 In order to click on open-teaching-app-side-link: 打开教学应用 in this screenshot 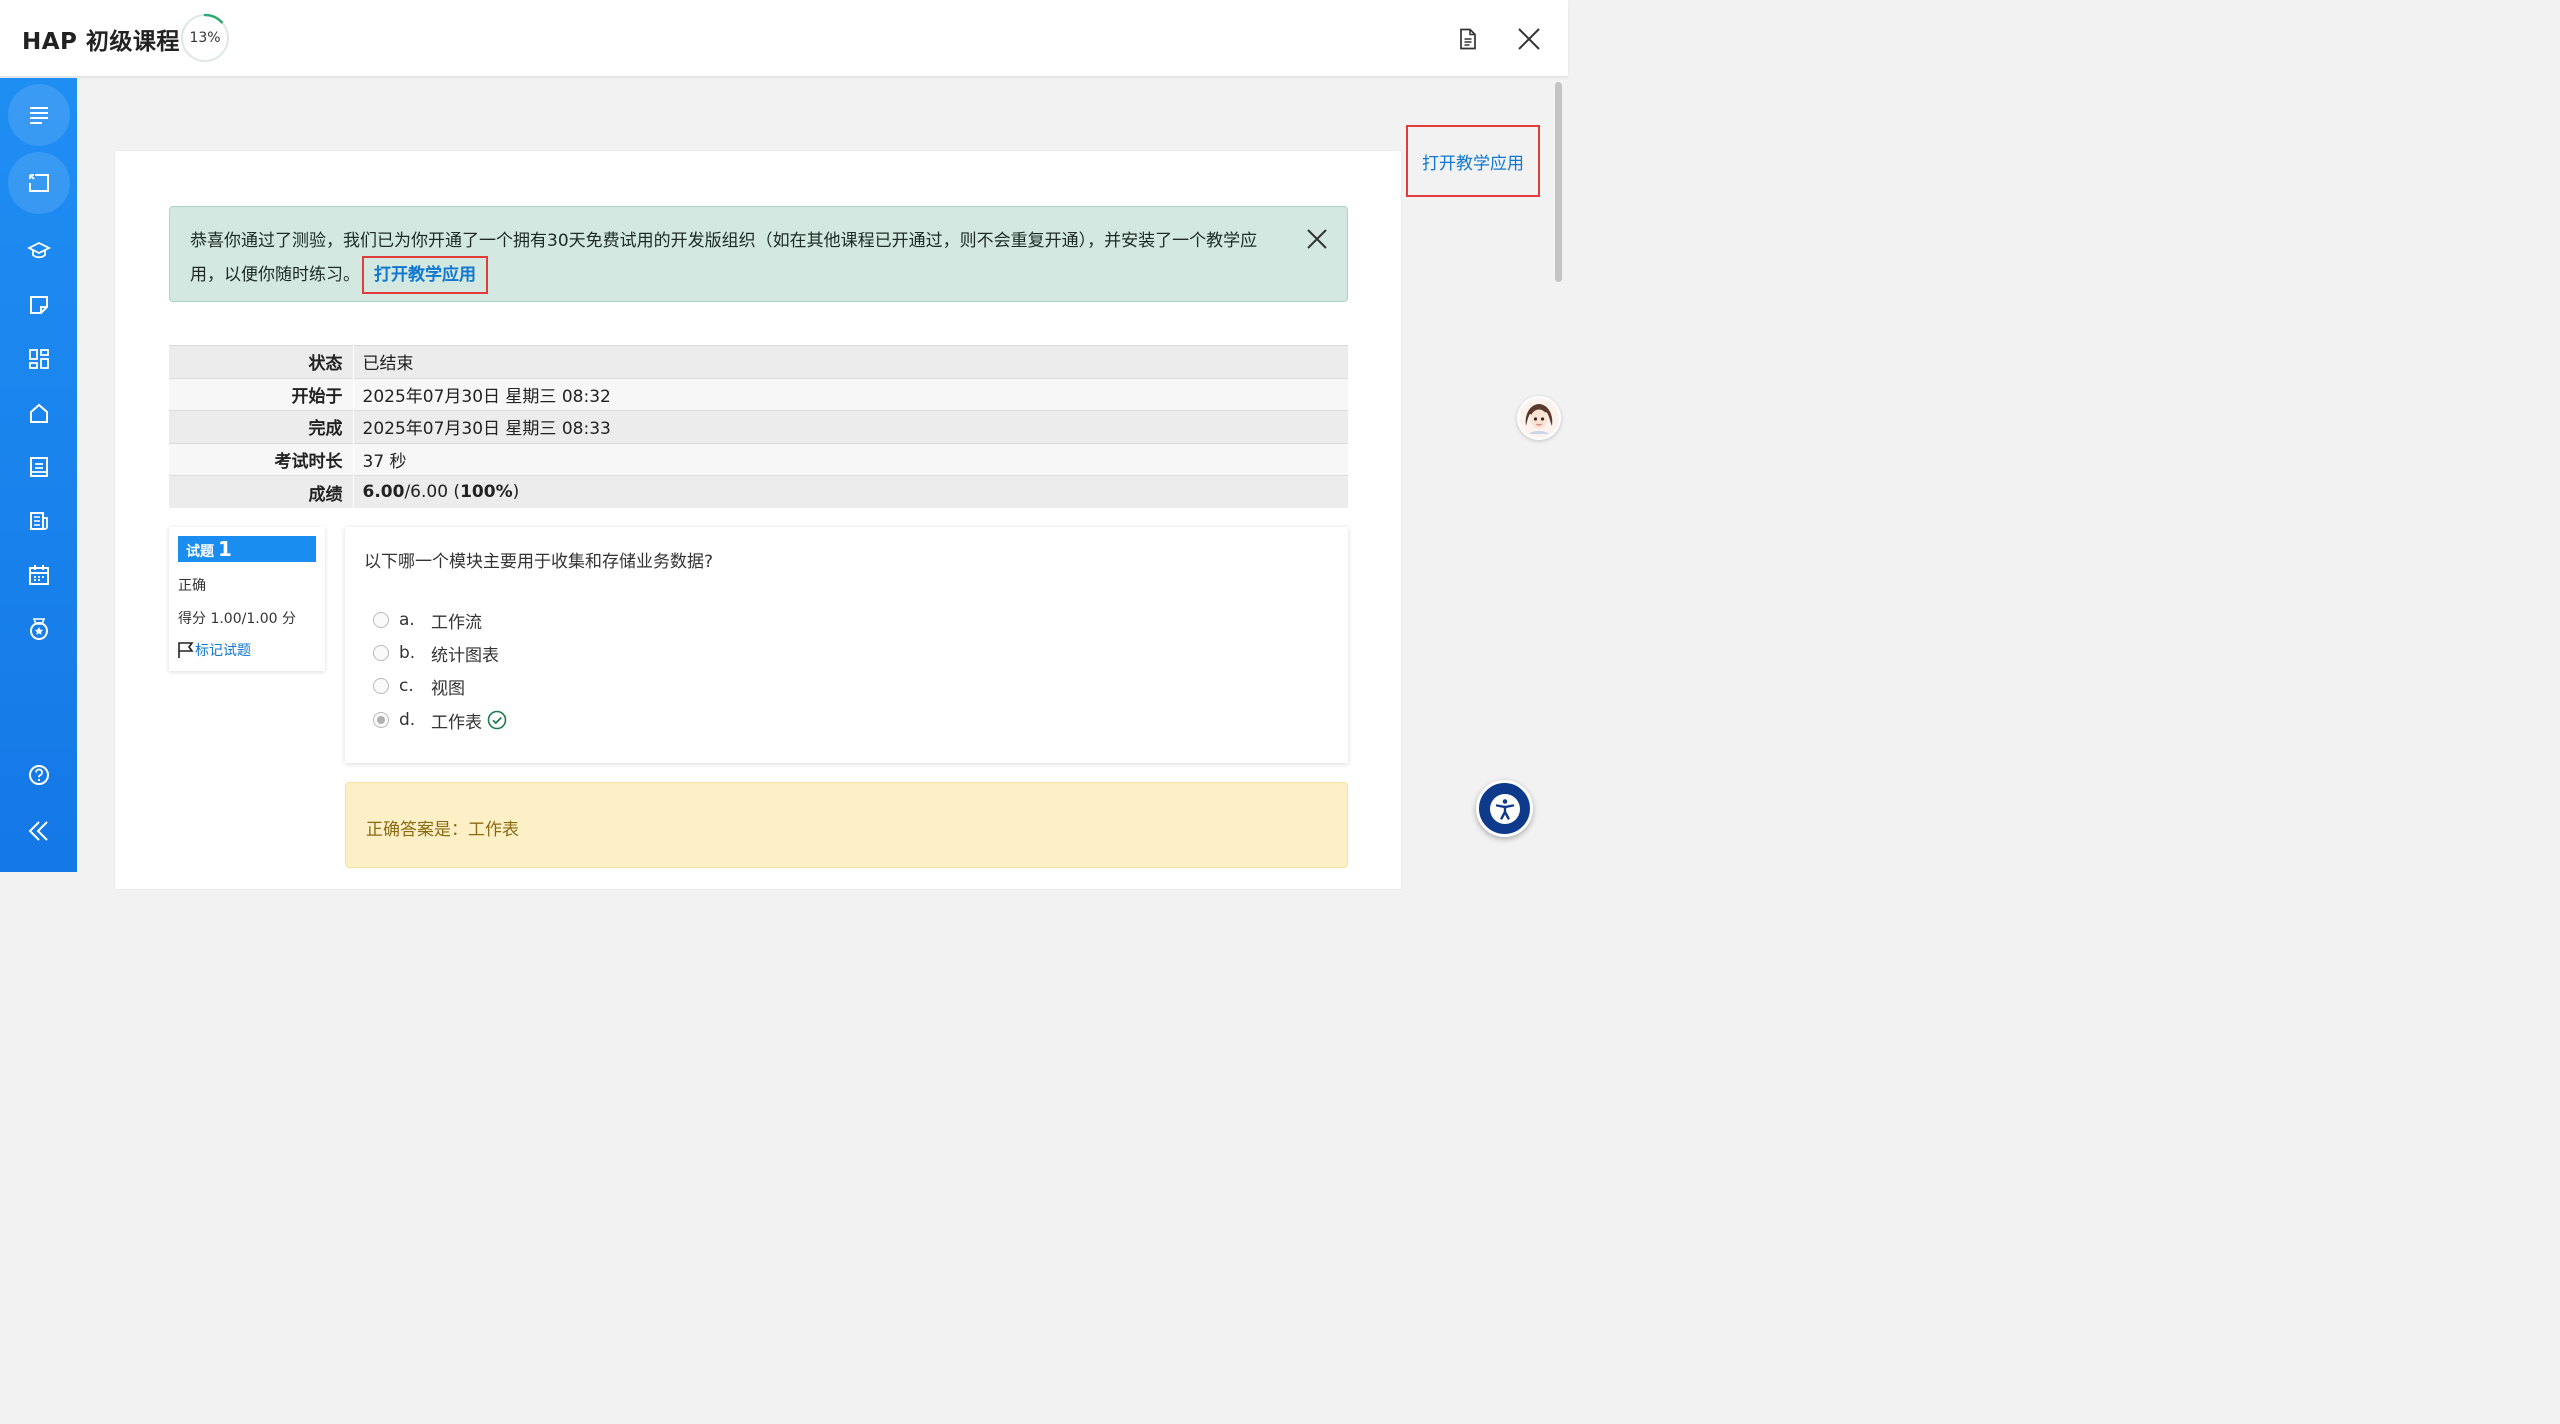, I will do `click(1473, 161)`.